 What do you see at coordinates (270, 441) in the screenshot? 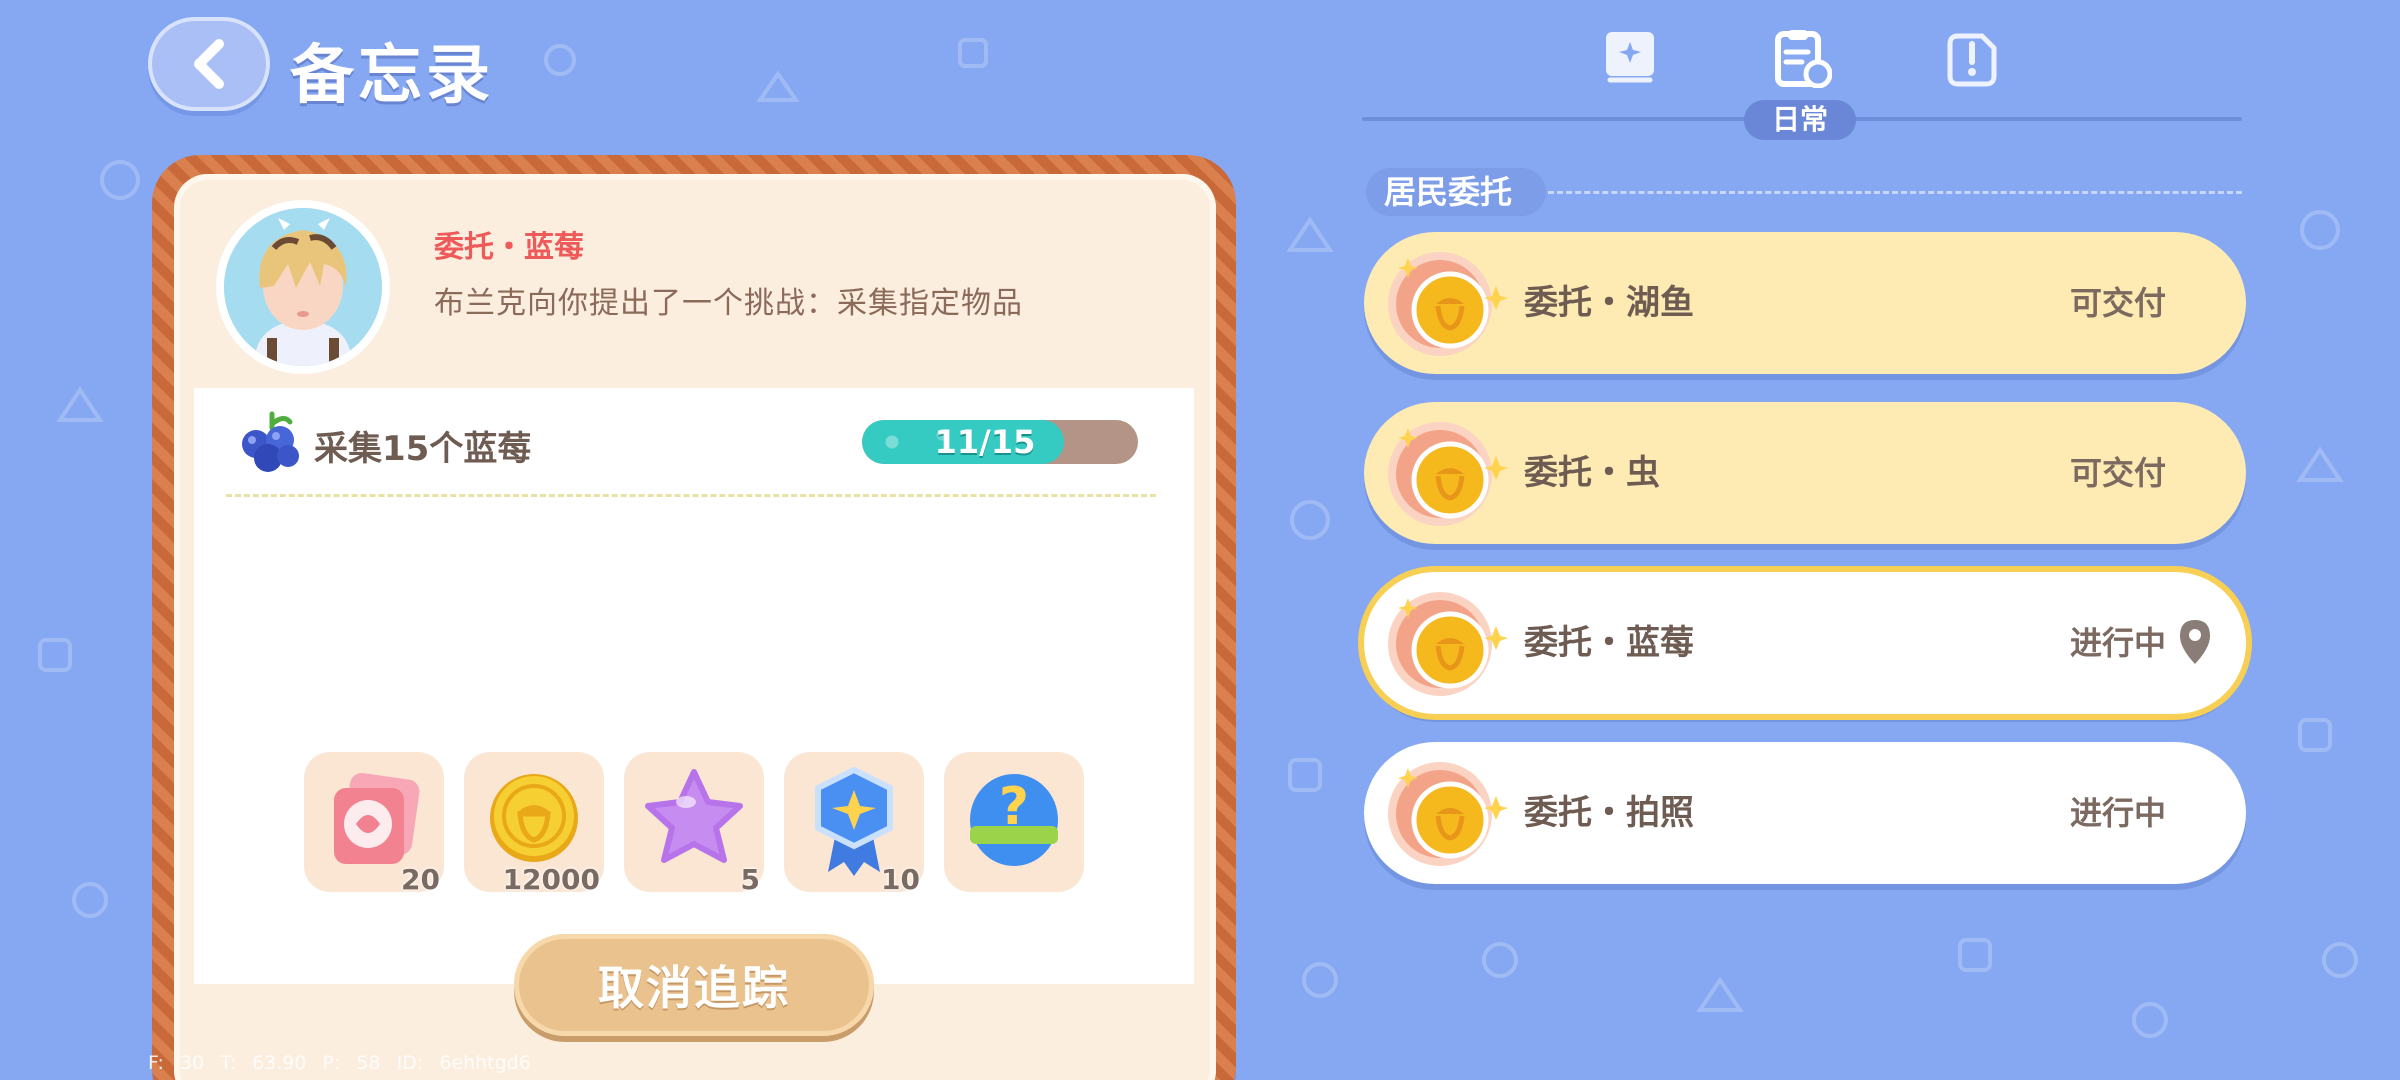
I see `blueberry-icon` at bounding box center [270, 441].